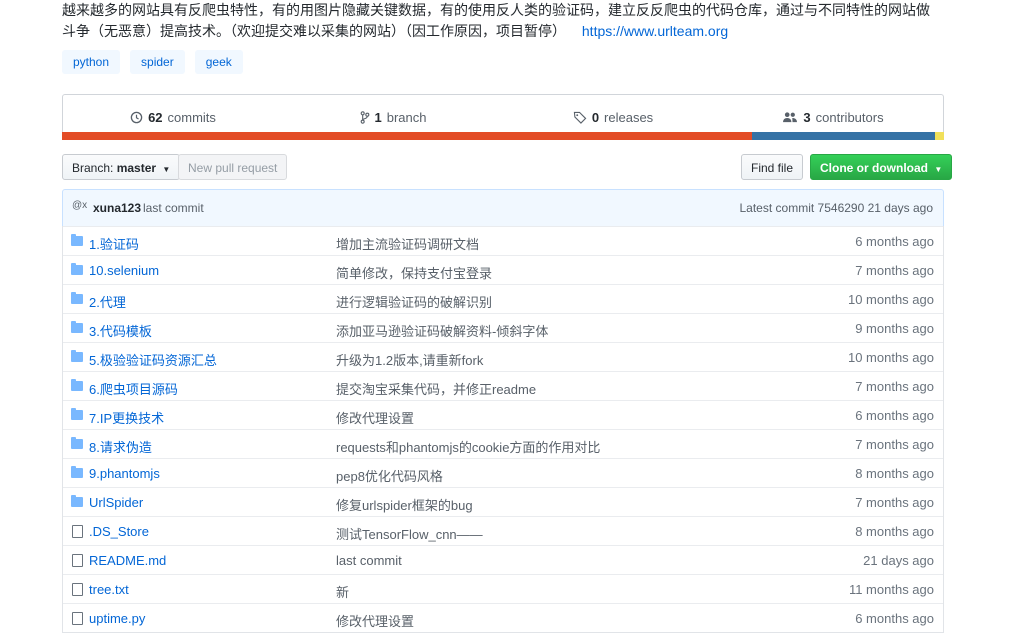 This screenshot has width=1032, height=635. What do you see at coordinates (342, 591) in the screenshot?
I see `file-commit-message: 新` at bounding box center [342, 591].